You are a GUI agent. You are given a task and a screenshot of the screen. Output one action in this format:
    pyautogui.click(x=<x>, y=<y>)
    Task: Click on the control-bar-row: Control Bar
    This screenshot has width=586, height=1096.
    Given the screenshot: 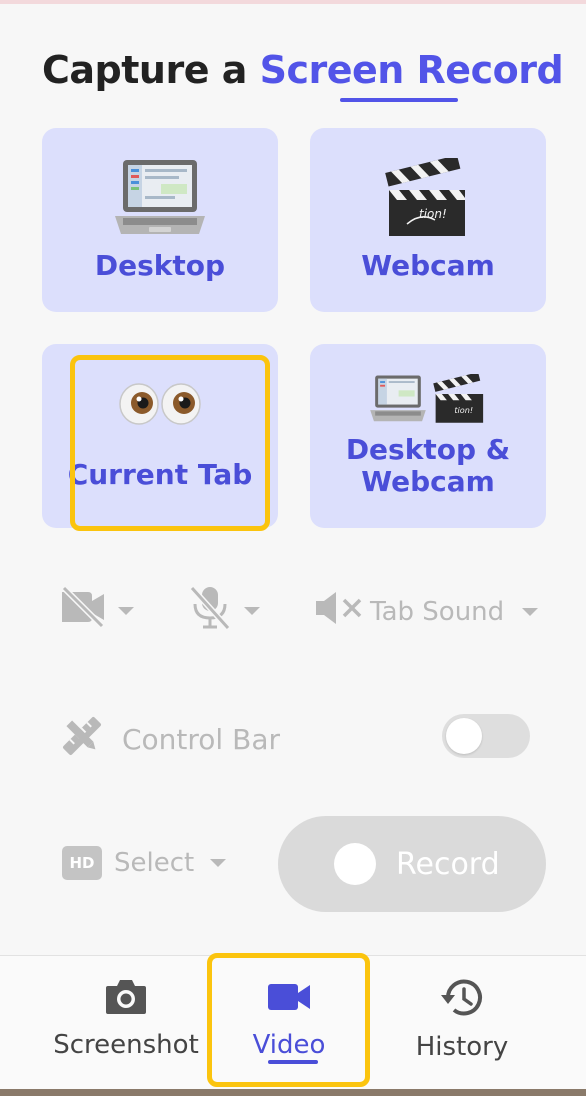 What is the action you would take?
    pyautogui.click(x=171, y=739)
    